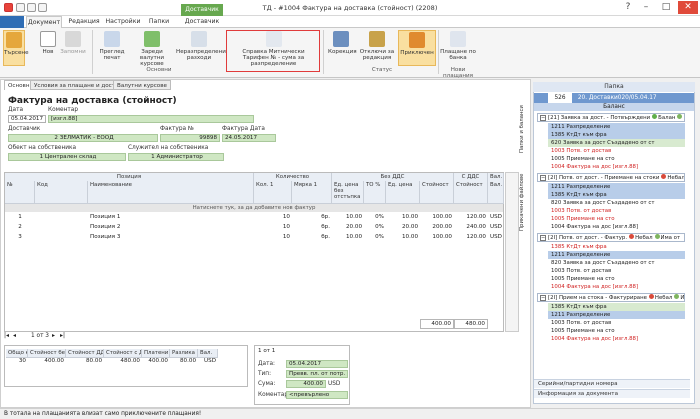 Image resolution: width=700 pixels, height=419 pixels. I want to click on undistributed-costs-button: Неразпределени разходи, so click(201, 48).